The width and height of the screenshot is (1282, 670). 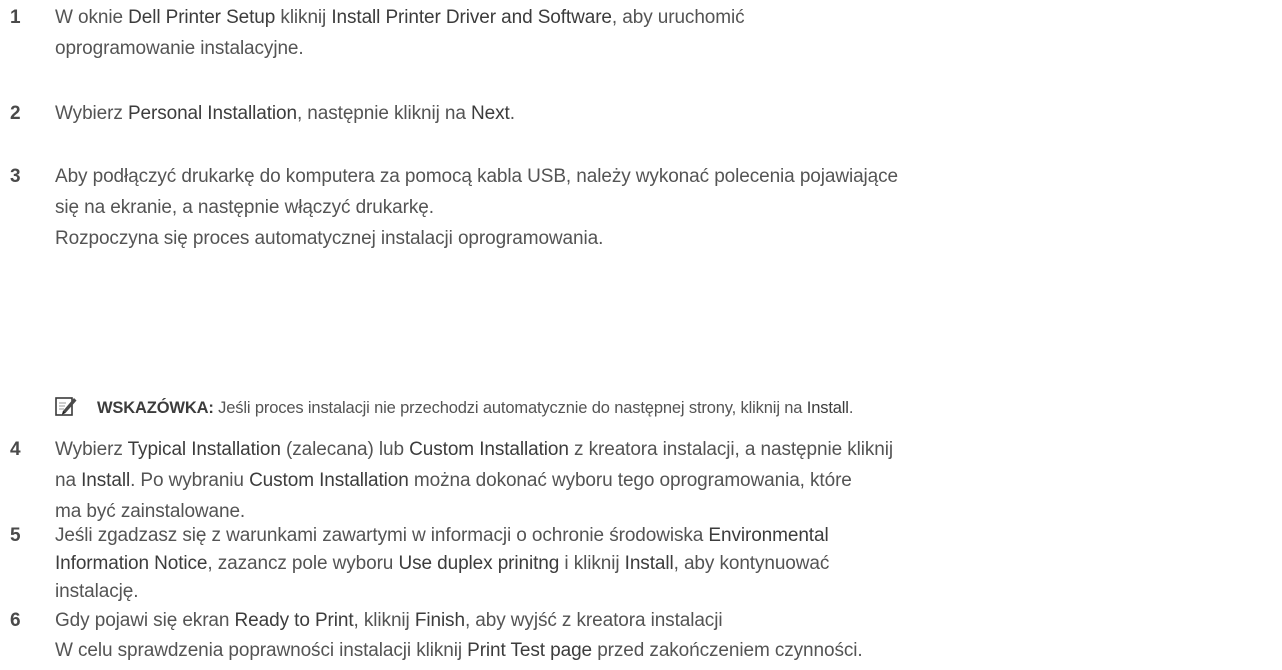 What do you see at coordinates (678, 17) in the screenshot?
I see `step-text-run: , aby uruchomić` at bounding box center [678, 17].